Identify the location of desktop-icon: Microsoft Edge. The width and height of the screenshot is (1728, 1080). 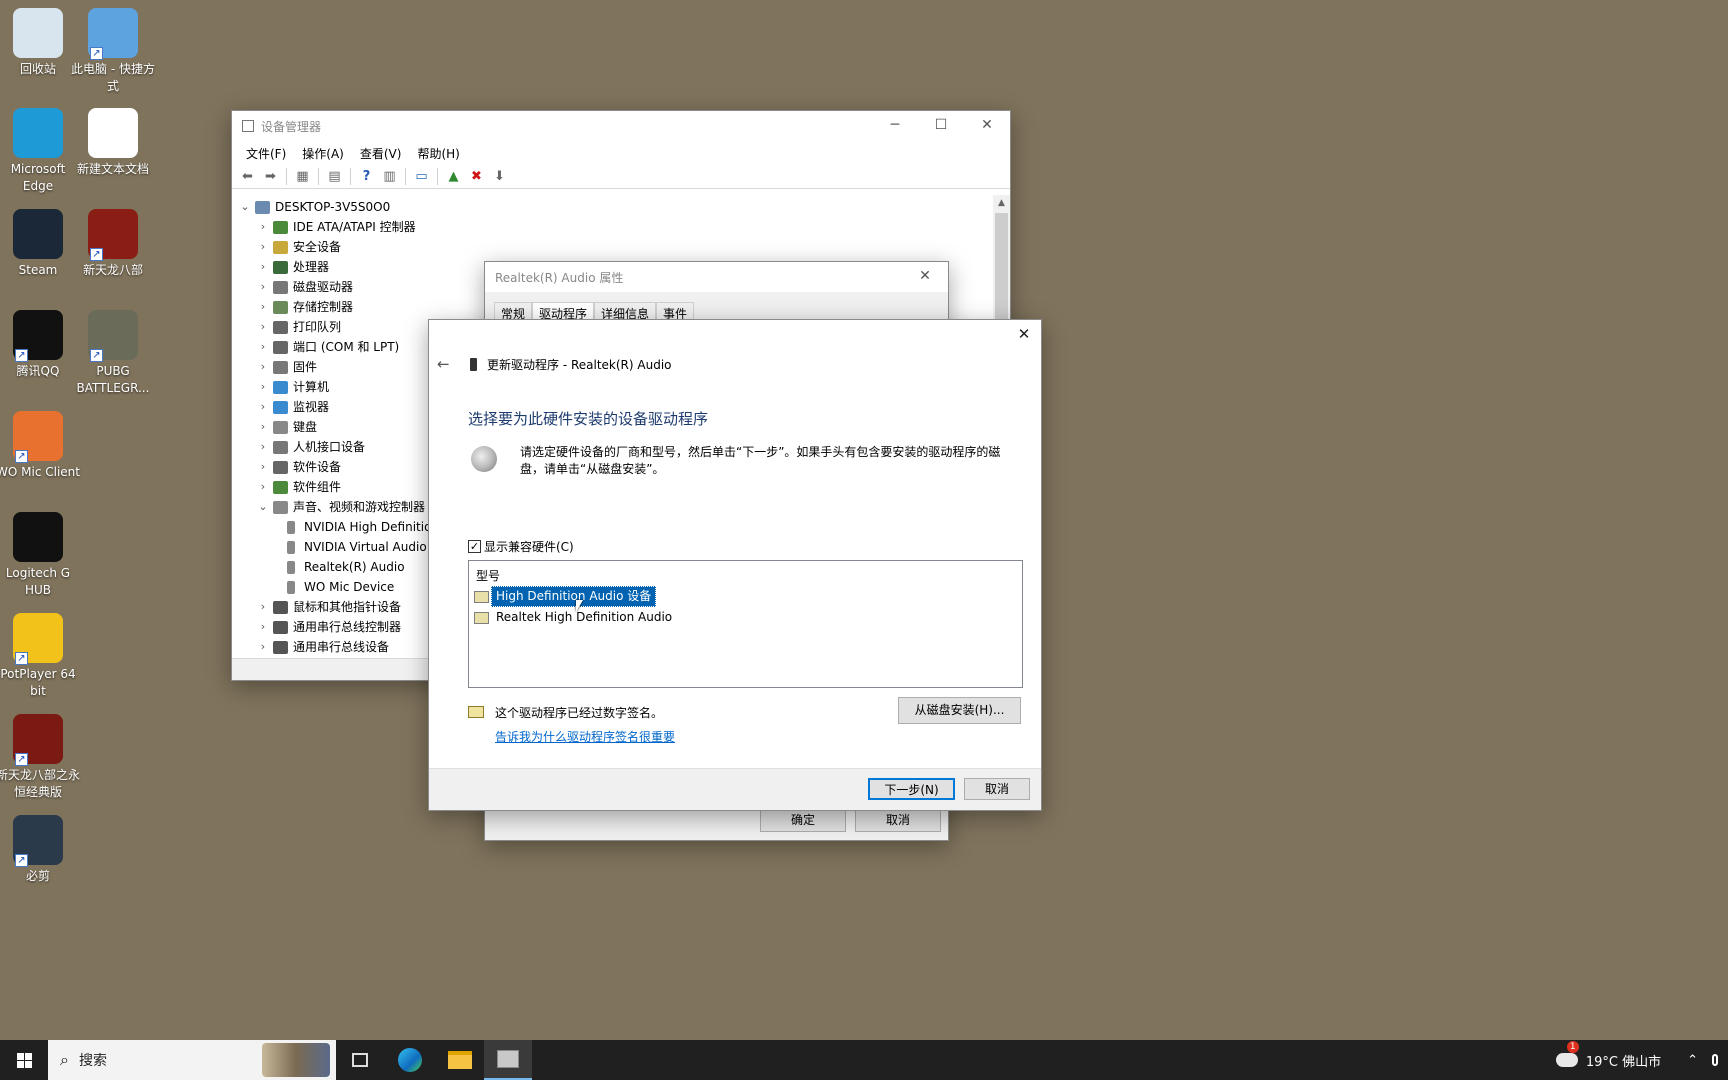
(40, 151).